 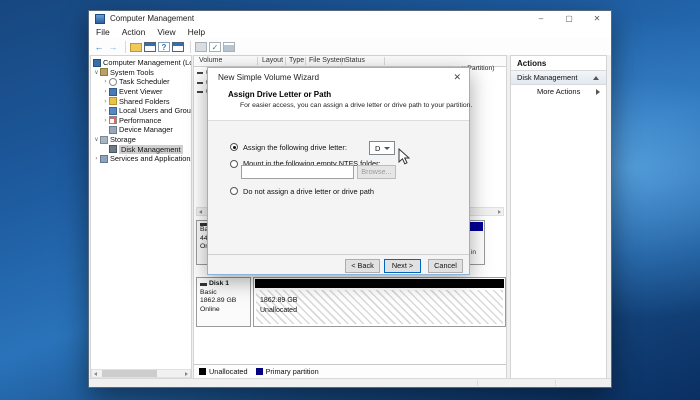 I want to click on volume-list-header: Volume Layout Type File System Status, so click(x=350, y=61).